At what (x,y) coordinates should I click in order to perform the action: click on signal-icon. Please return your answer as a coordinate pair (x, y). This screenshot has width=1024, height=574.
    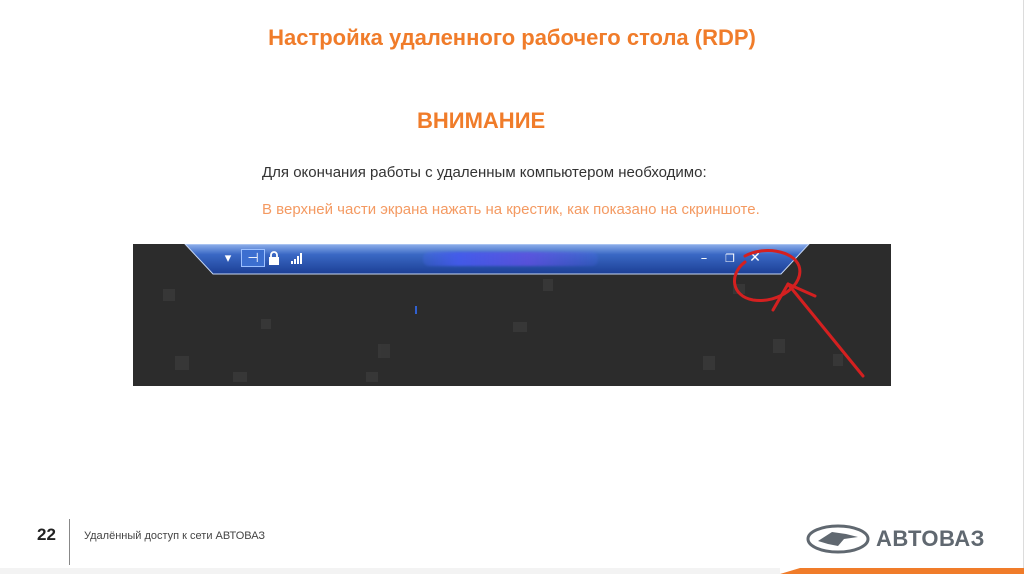
    Looking at the image, I should click on (297, 258).